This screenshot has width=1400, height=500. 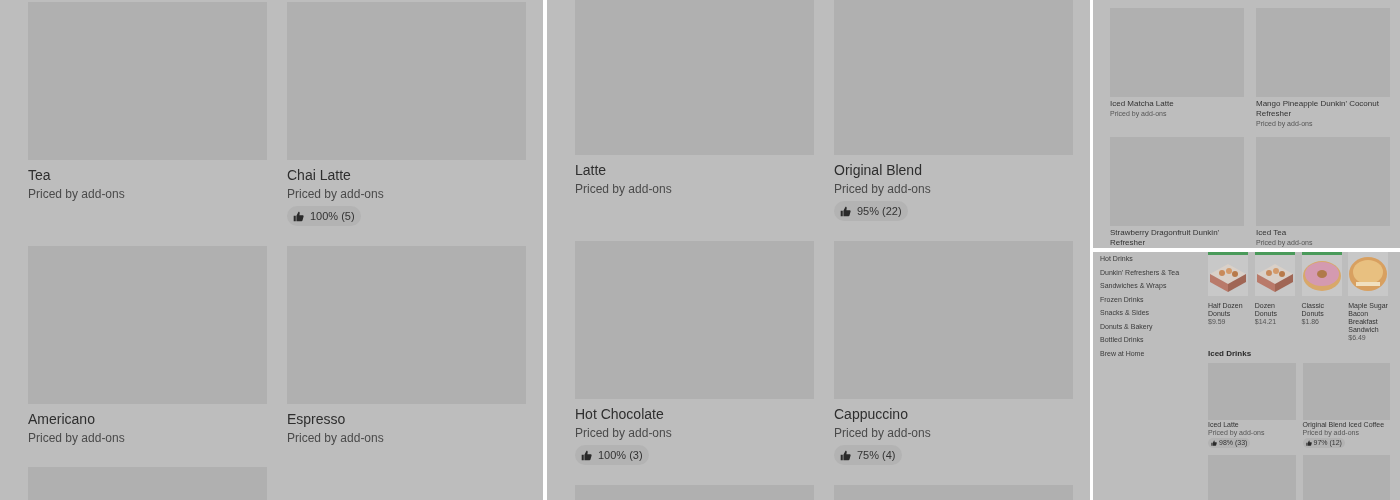 I want to click on item-name: Iced Tea, so click(x=1272, y=233).